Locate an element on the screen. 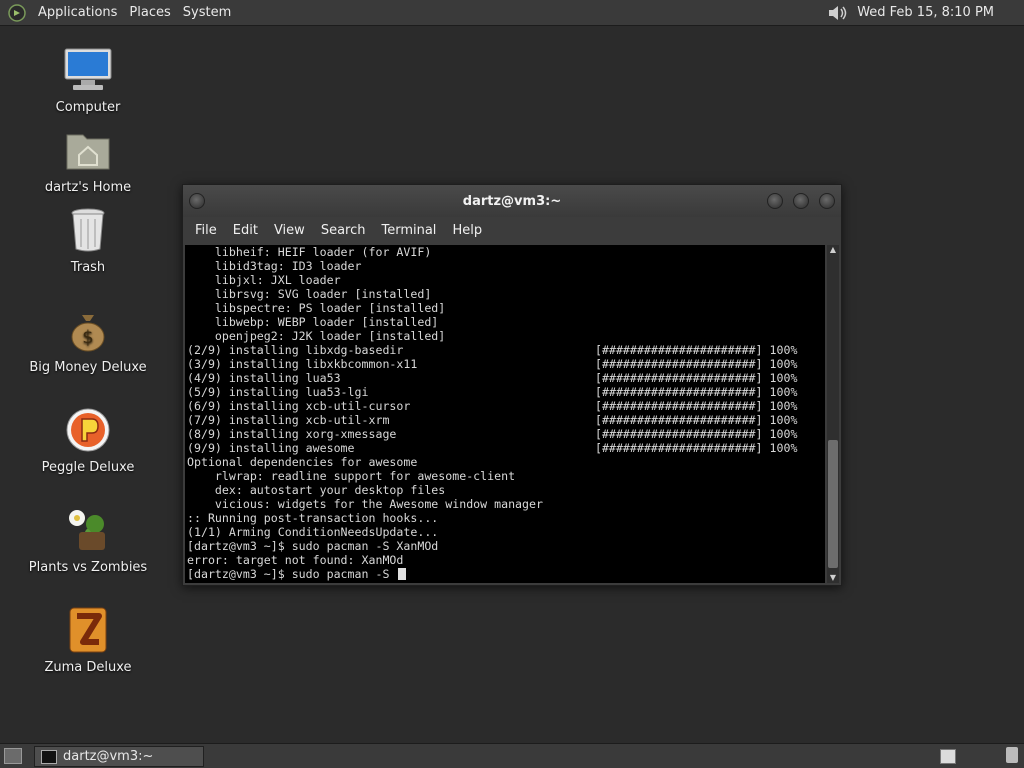 The image size is (1024, 768). terminal-line-text: librsvg: SVG loader [installed] is located at coordinates (309, 294).